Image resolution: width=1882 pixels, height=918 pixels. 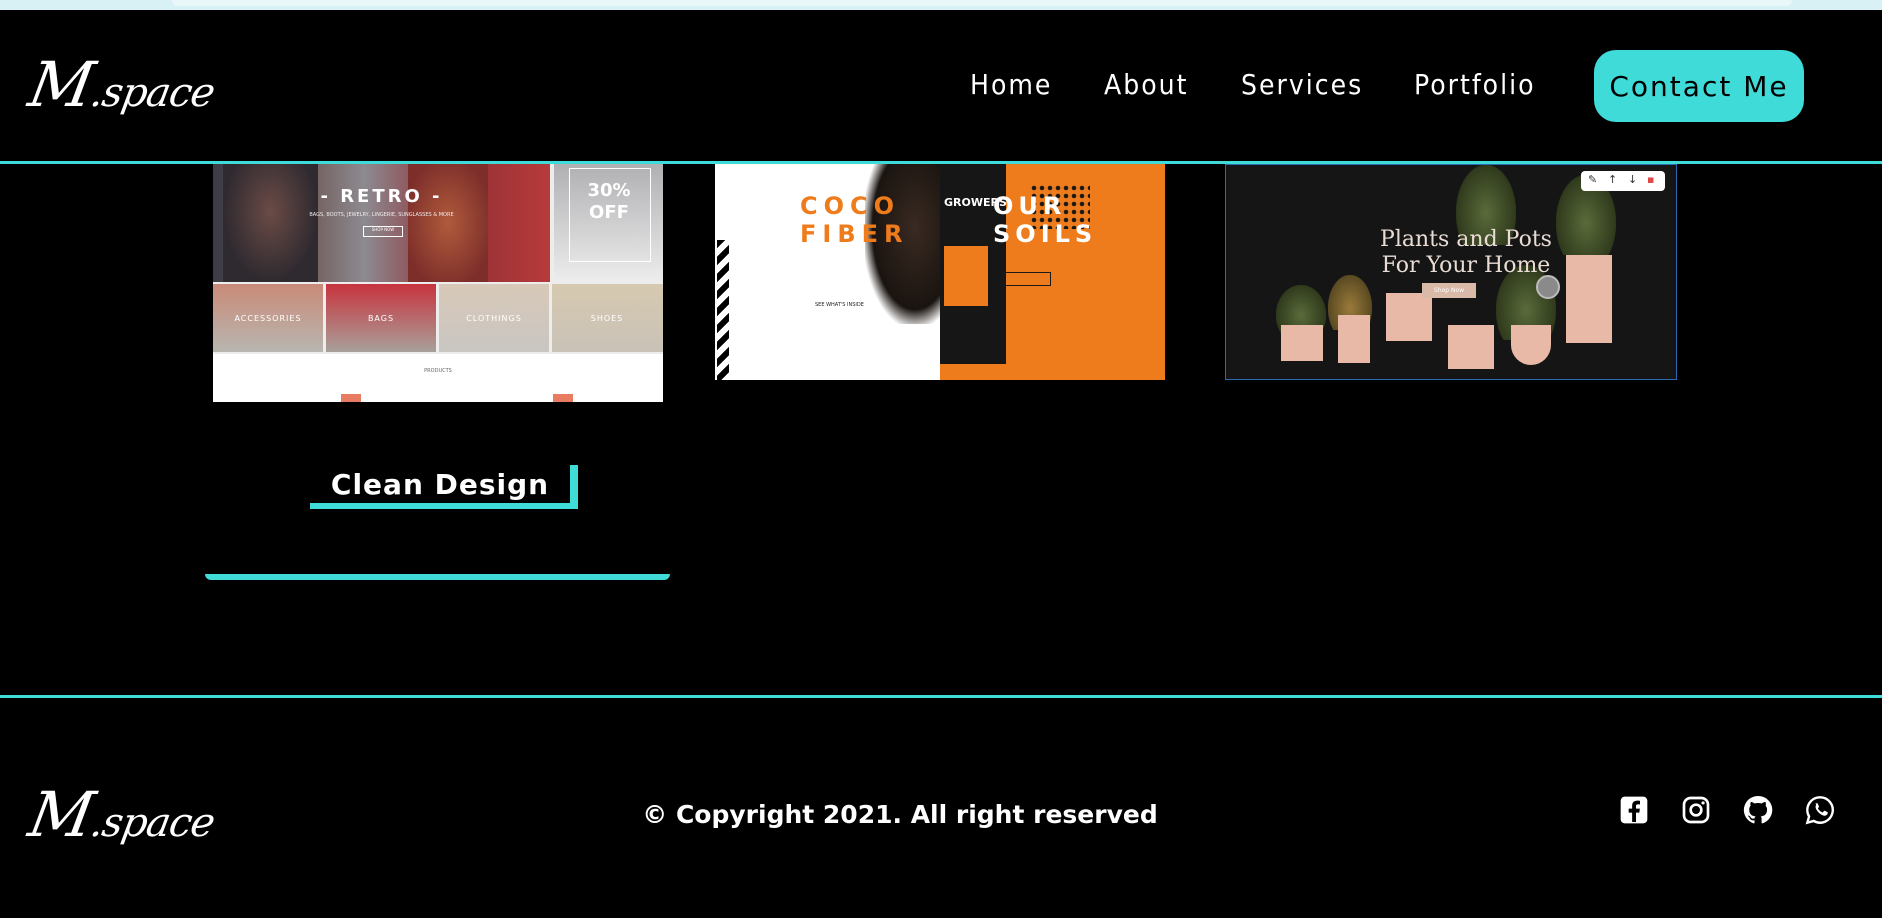 I want to click on facebook-icon, so click(x=1634, y=810).